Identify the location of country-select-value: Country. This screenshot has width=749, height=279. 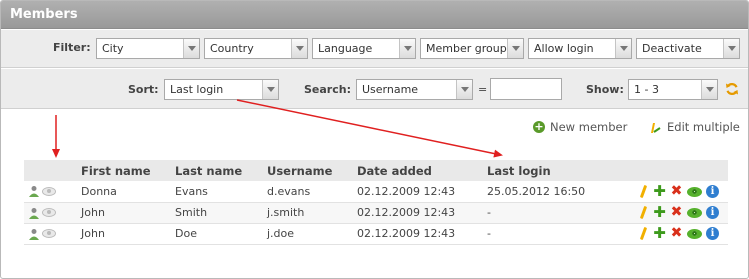
(232, 48).